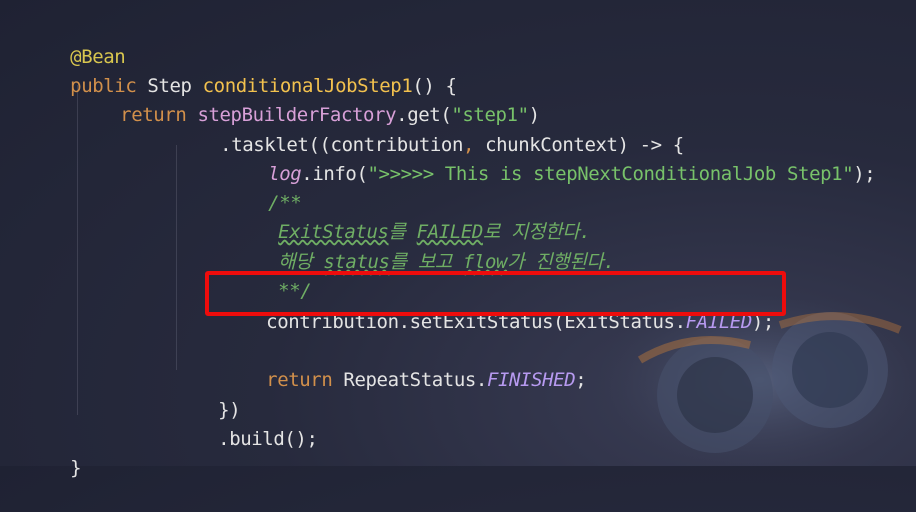 This screenshot has height=512, width=916. What do you see at coordinates (53, 452) in the screenshot?
I see `code-line-method-close: }` at bounding box center [53, 452].